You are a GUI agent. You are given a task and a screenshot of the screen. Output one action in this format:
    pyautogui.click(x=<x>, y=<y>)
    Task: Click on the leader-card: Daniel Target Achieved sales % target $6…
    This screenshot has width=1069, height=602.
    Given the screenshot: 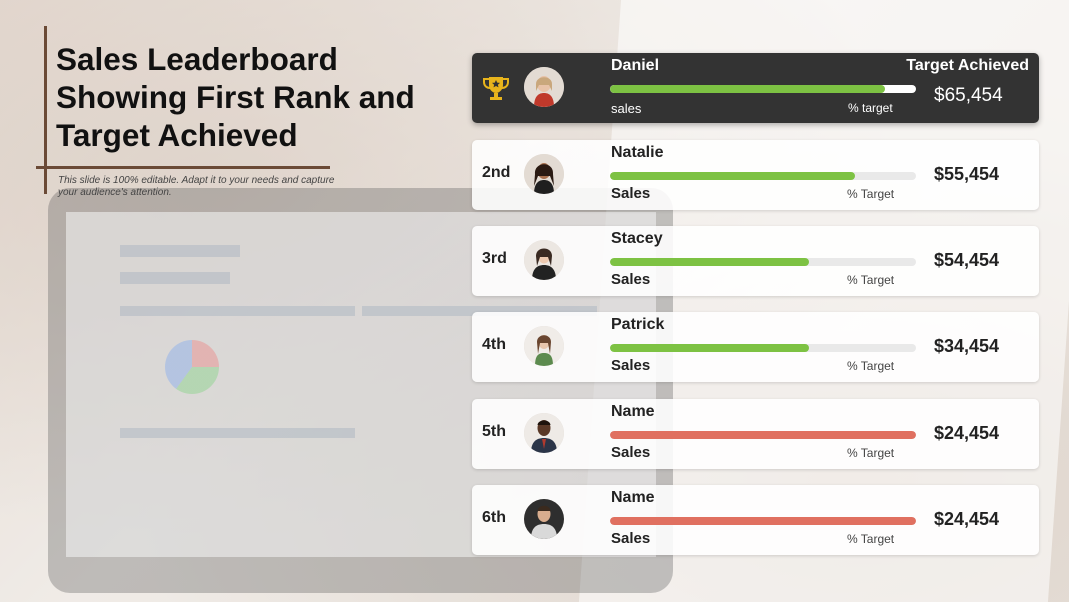 What is the action you would take?
    pyautogui.click(x=755, y=88)
    